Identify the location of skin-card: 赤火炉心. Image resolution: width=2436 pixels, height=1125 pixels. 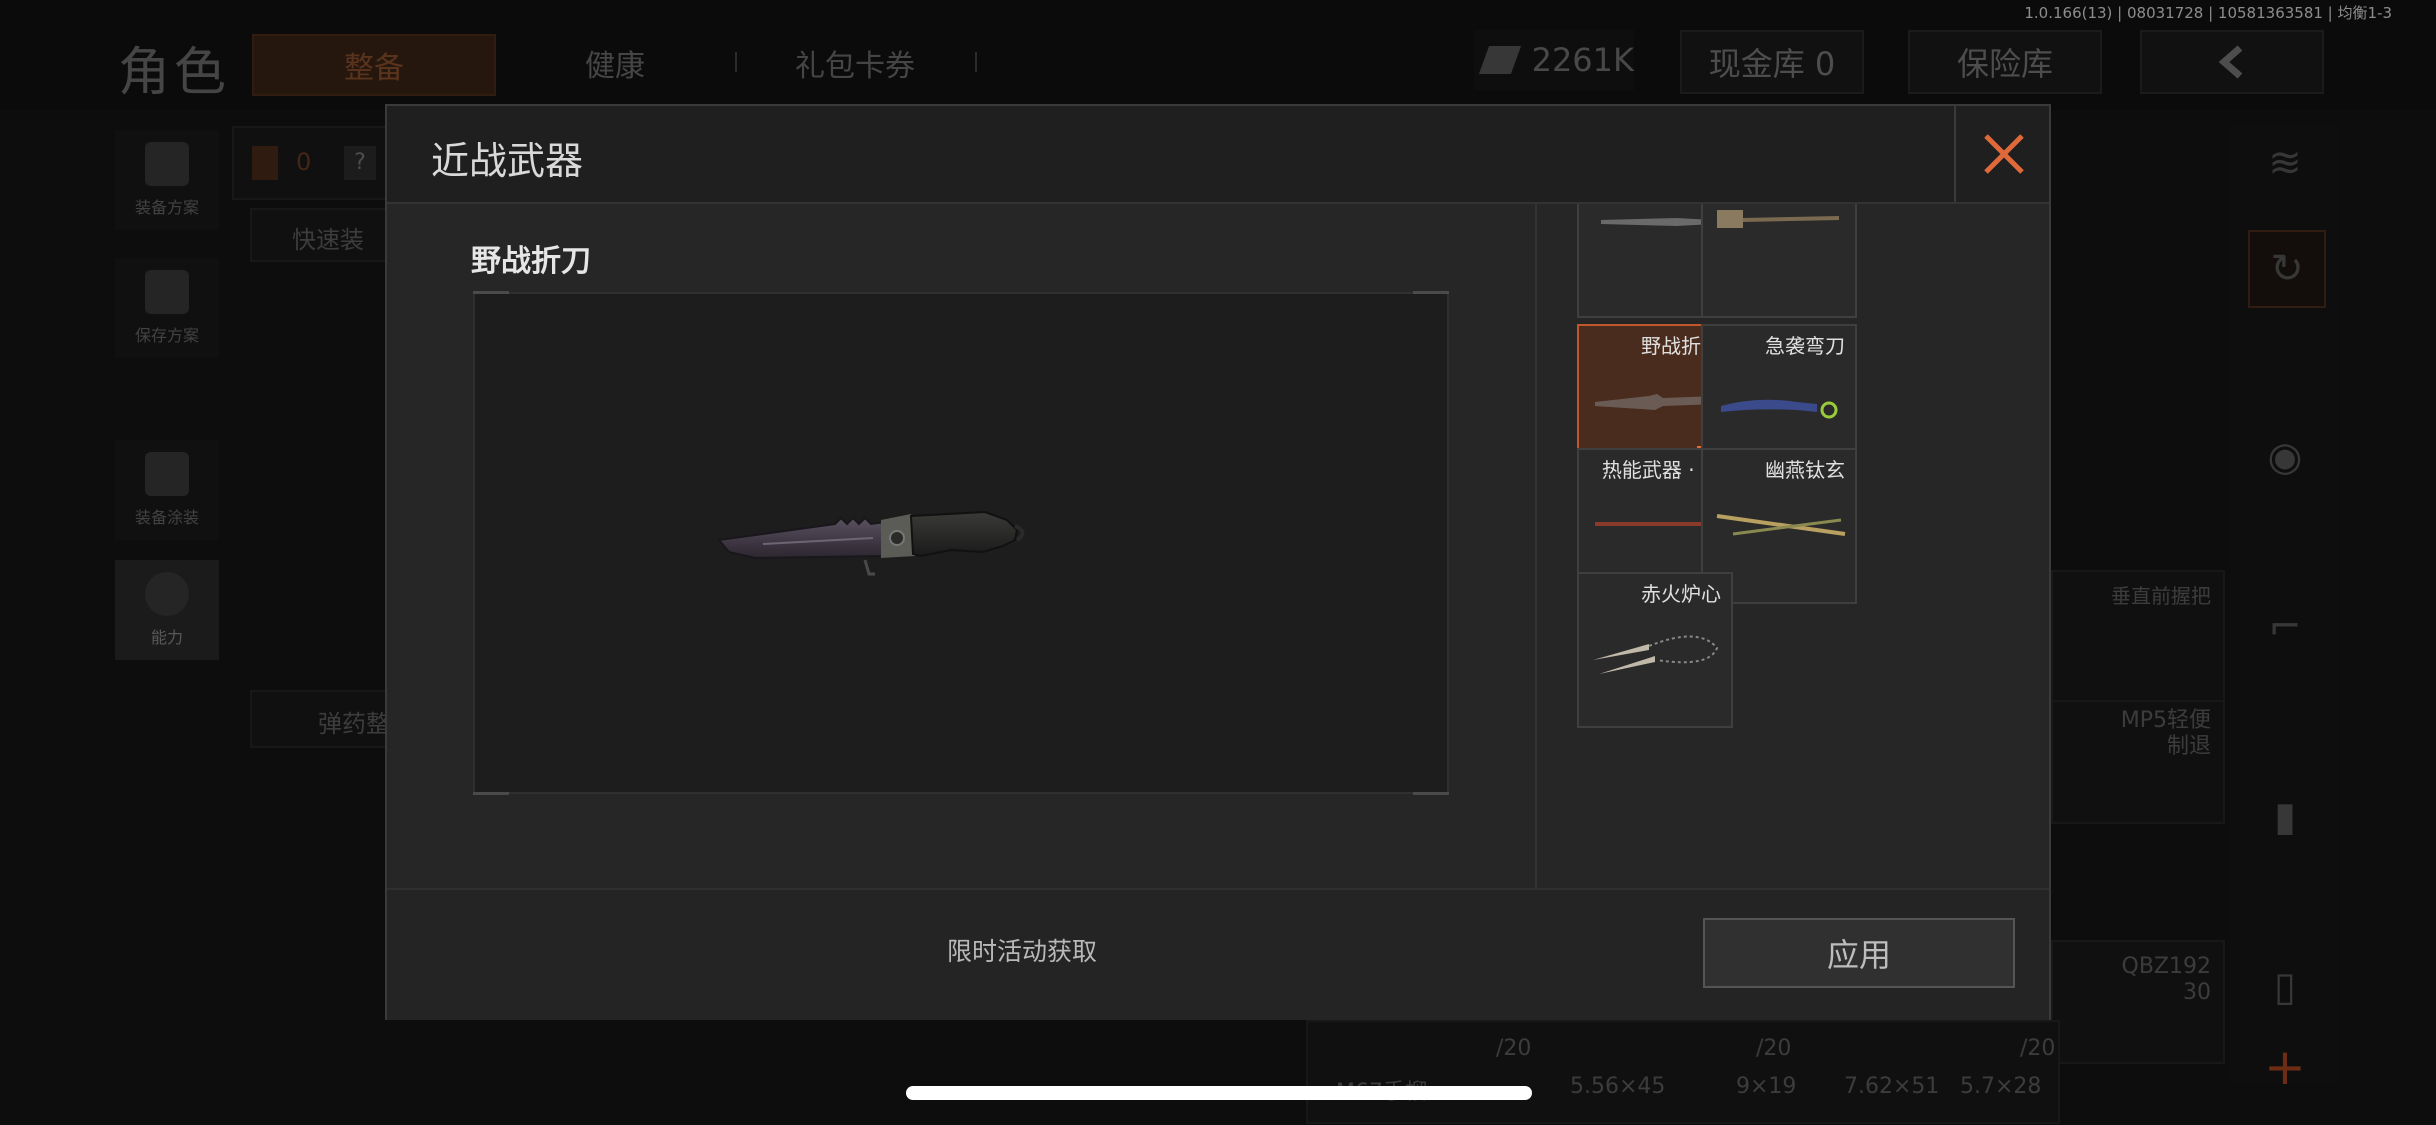
(1655, 650).